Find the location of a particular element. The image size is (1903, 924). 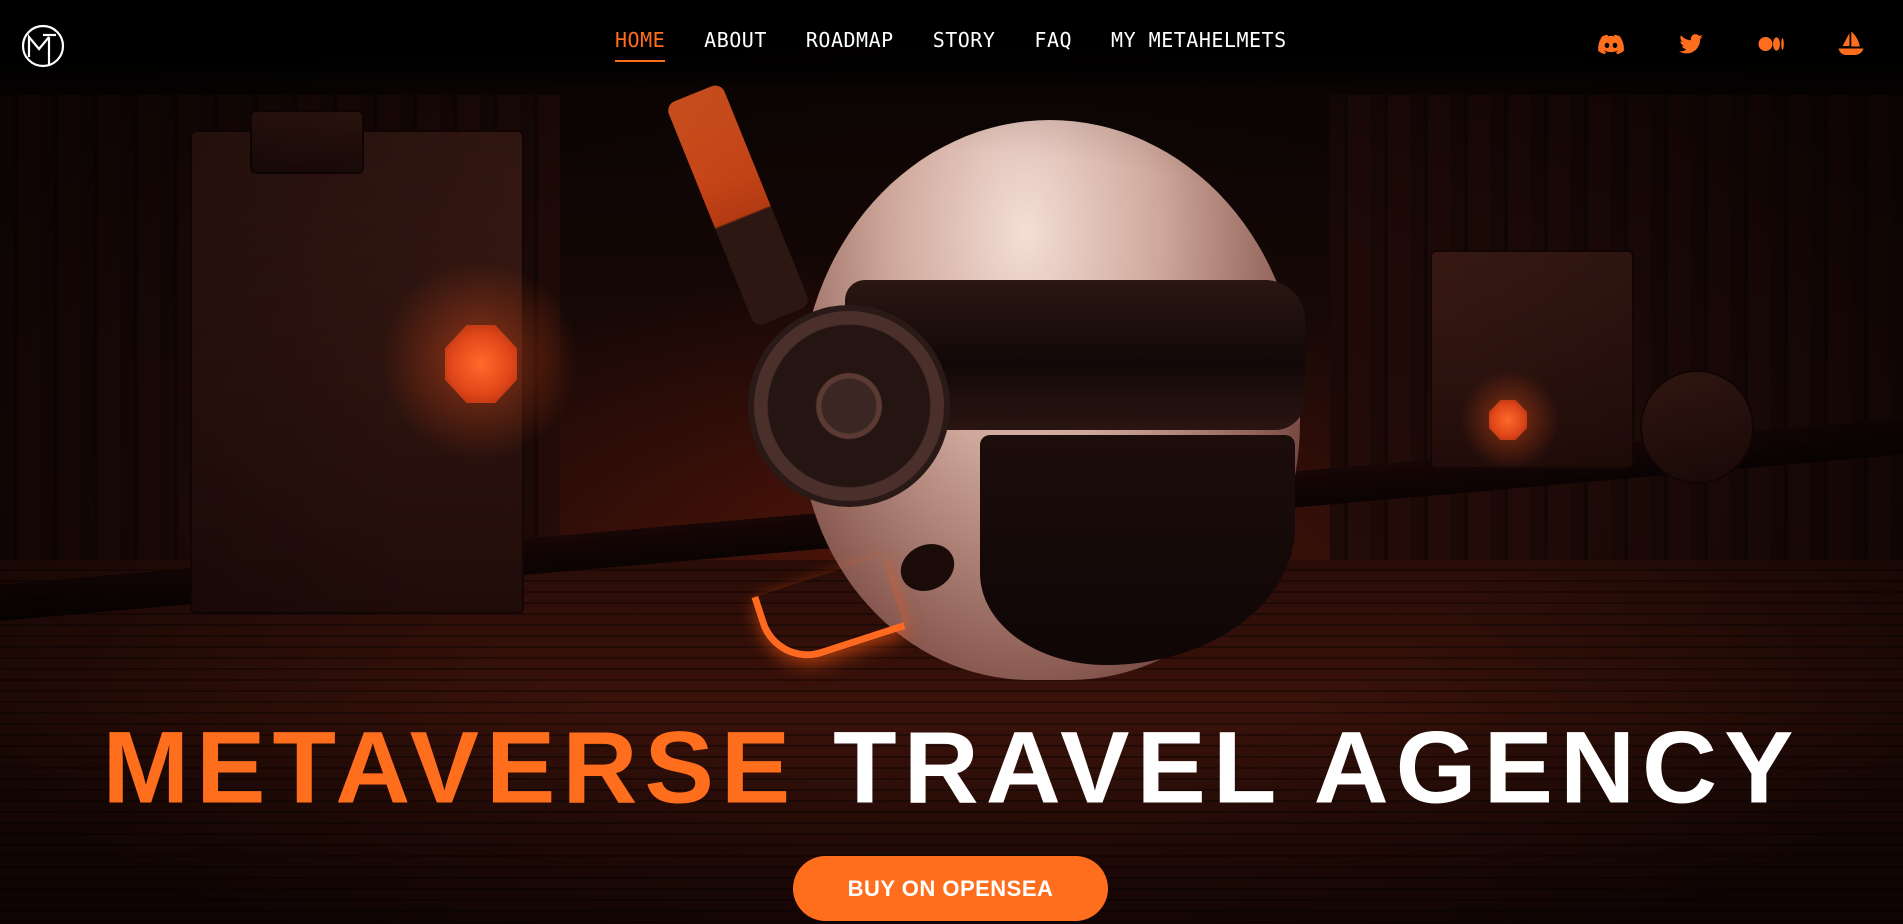

medium-icon is located at coordinates (1771, 44).